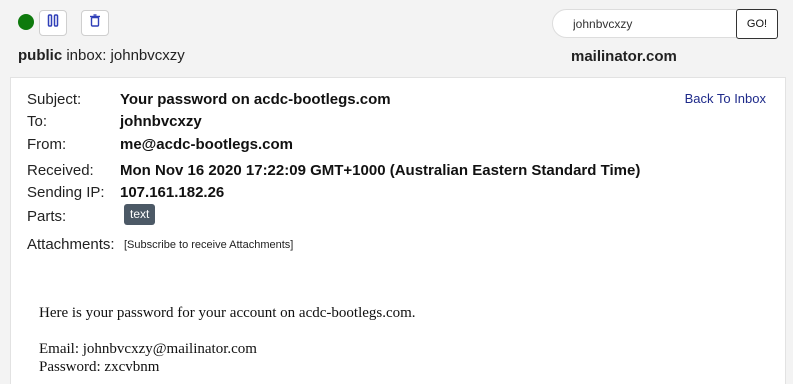 The image size is (793, 384). What do you see at coordinates (725, 98) in the screenshot?
I see `back-to-inbox-link: Back To Inbox` at bounding box center [725, 98].